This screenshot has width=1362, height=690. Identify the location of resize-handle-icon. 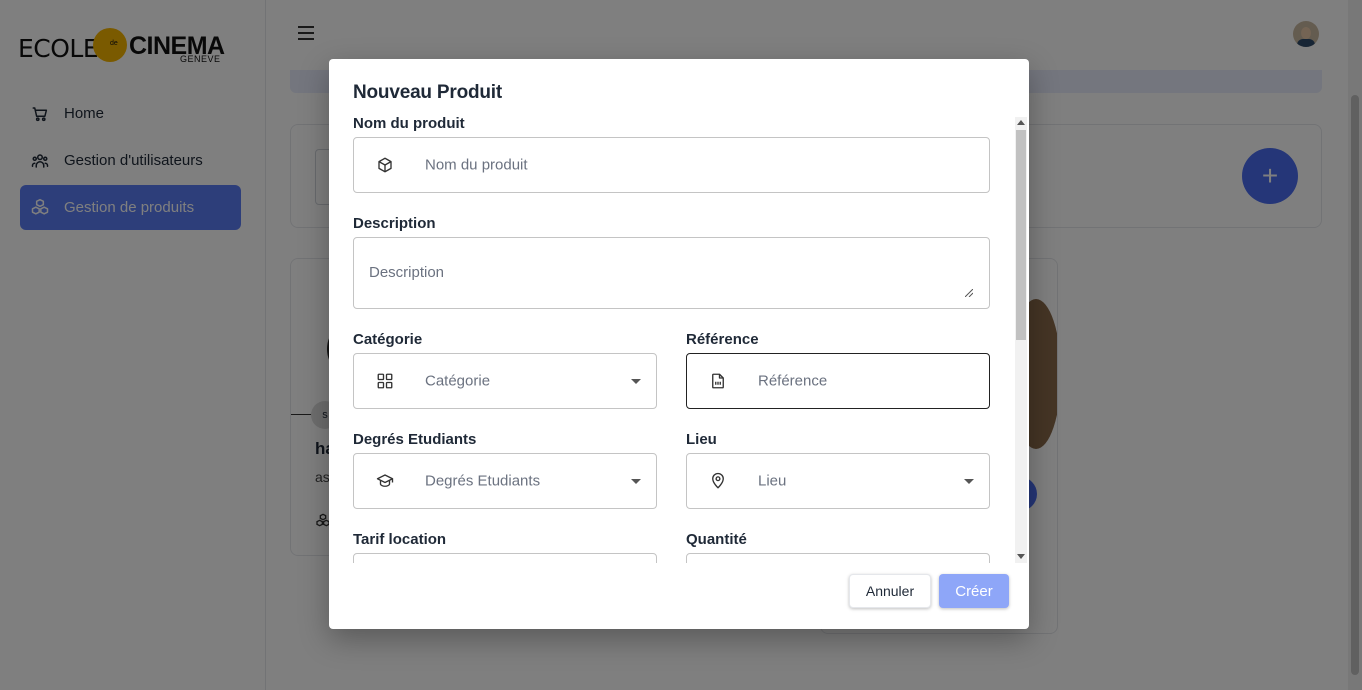
(969, 291).